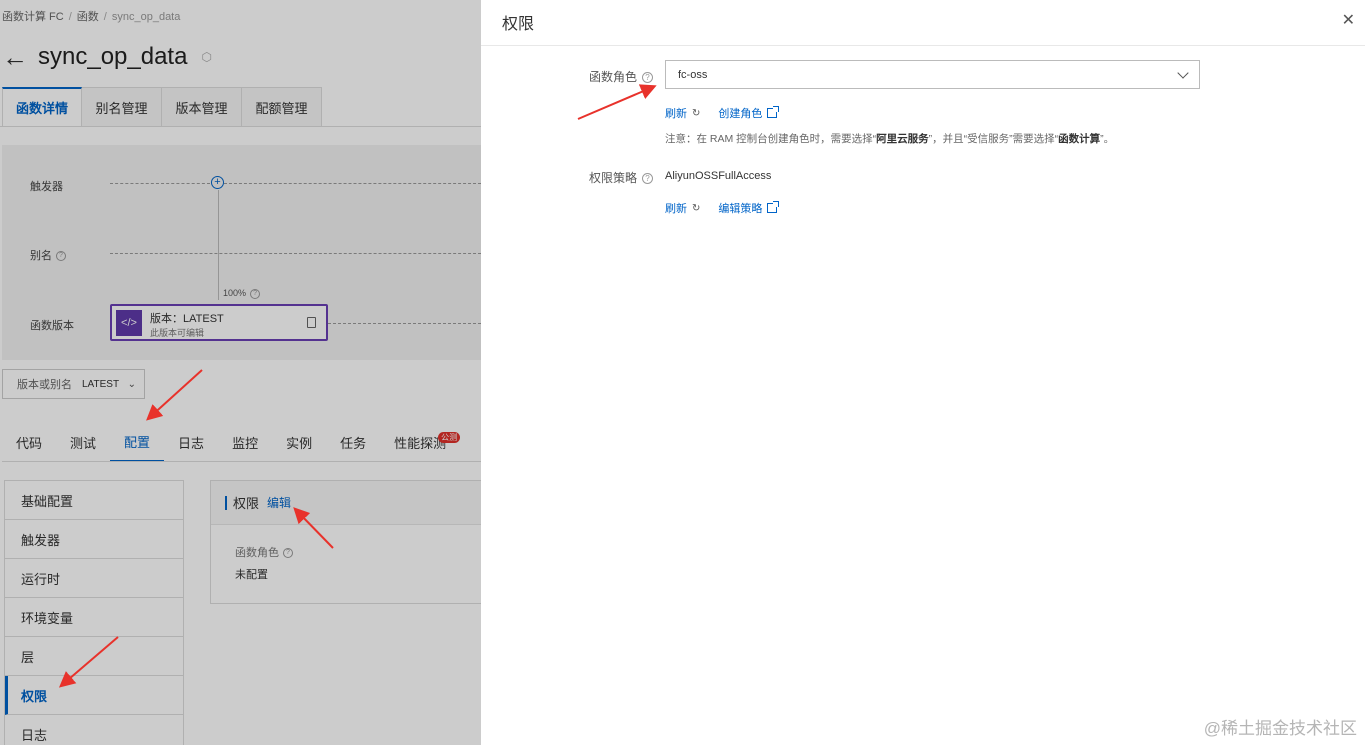  I want to click on version-alias-select: 版本或别名 LATEST ⌄, so click(73, 384).